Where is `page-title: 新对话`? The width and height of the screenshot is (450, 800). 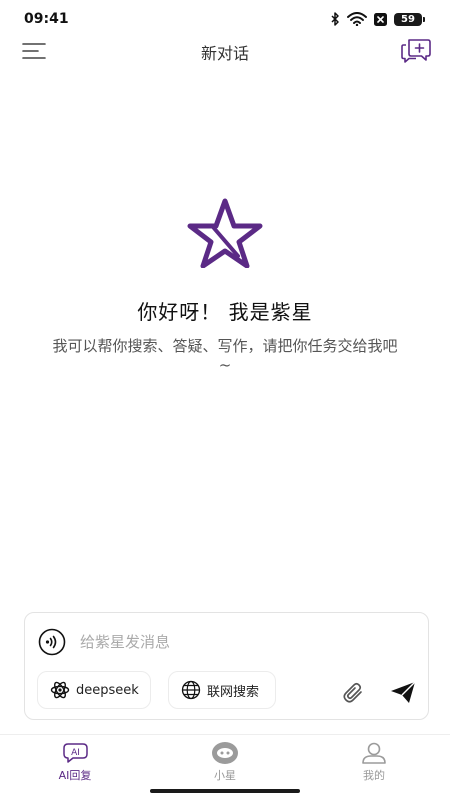 page-title: 新对话 is located at coordinates (224, 53).